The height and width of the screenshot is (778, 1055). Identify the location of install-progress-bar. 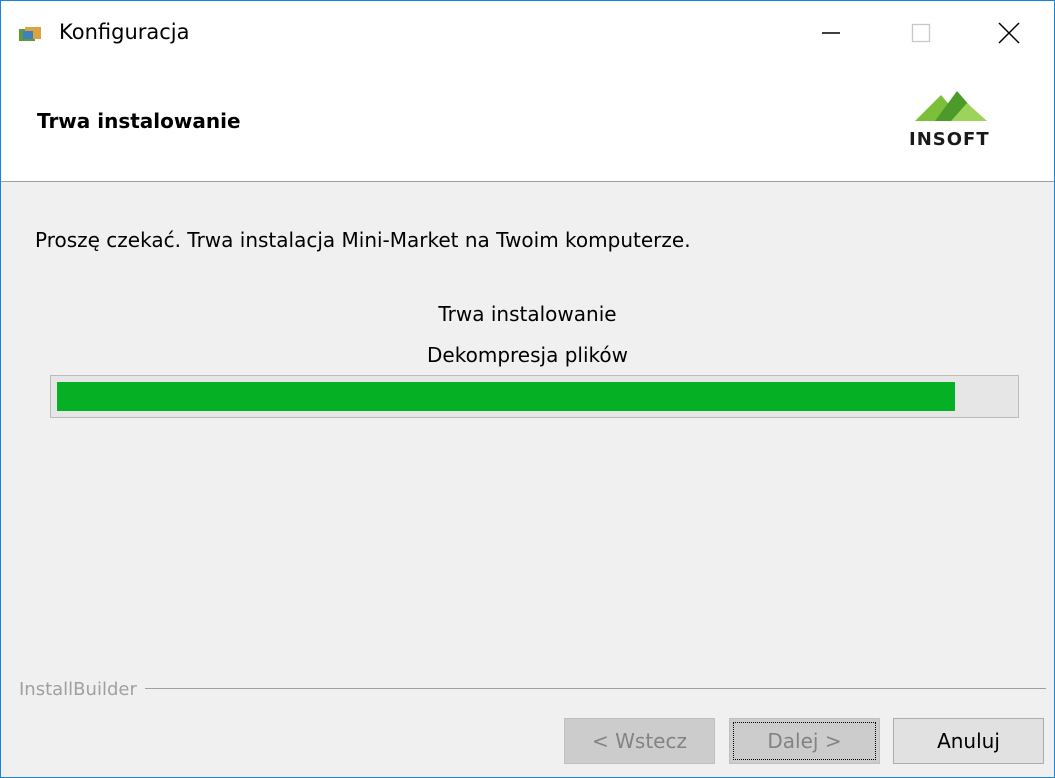
(534, 396).